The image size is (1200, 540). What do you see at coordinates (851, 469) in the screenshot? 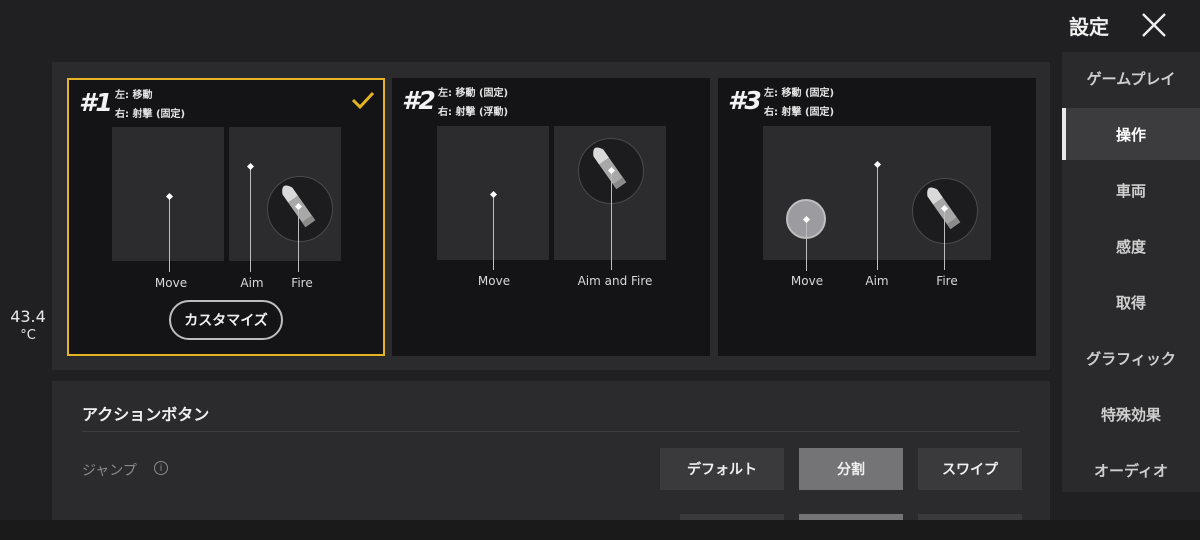
I see `jump-option-split: 分割` at bounding box center [851, 469].